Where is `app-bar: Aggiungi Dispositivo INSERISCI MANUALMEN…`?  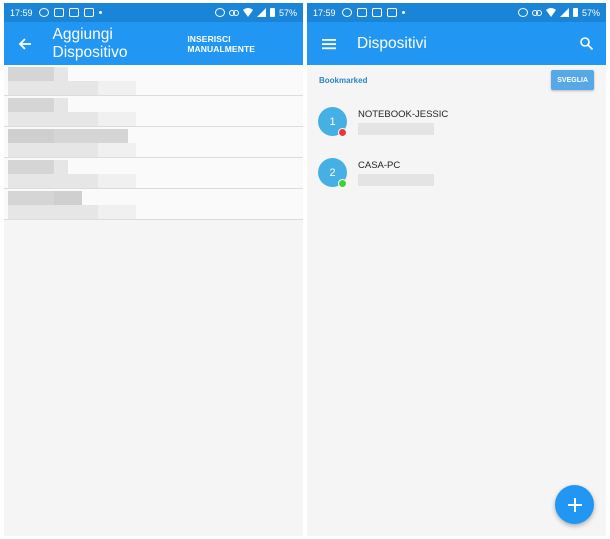 app-bar: Aggiungi Dispositivo INSERISCI MANUALMEN… is located at coordinates (153, 43).